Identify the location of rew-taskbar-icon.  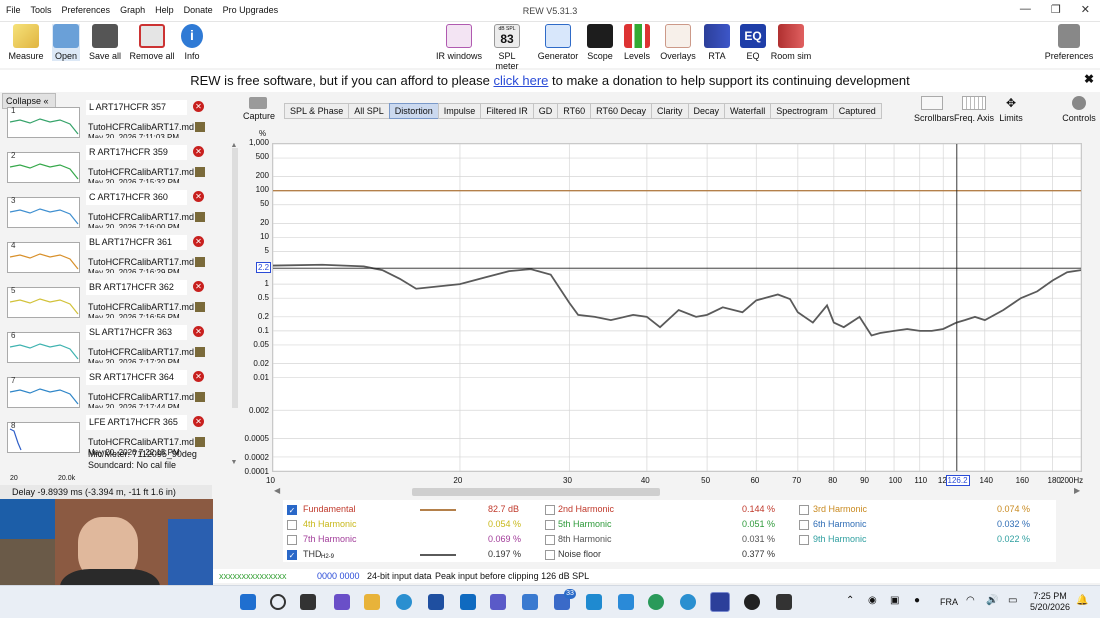
(720, 602).